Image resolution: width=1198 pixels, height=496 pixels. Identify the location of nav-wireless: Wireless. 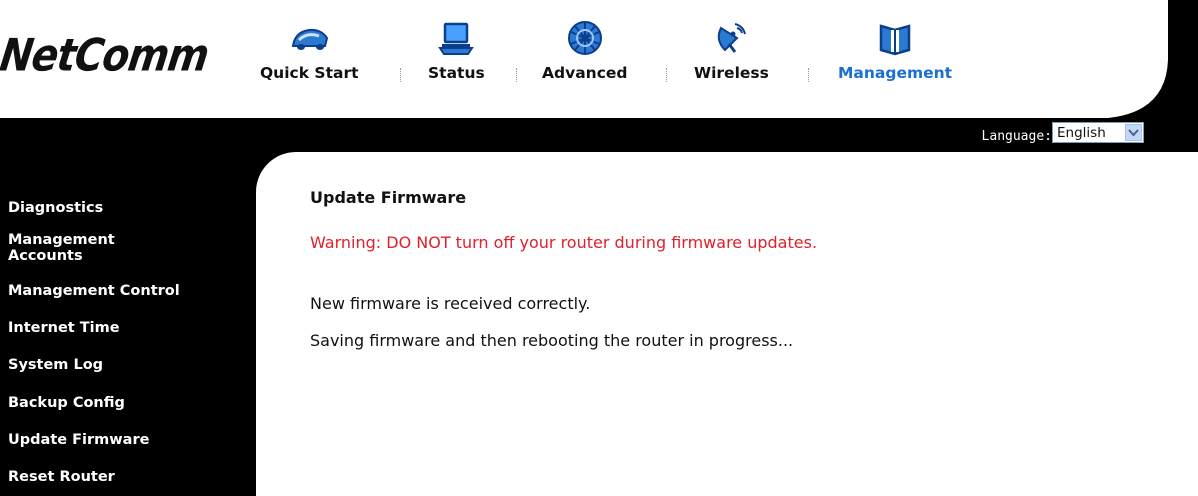
(731, 50).